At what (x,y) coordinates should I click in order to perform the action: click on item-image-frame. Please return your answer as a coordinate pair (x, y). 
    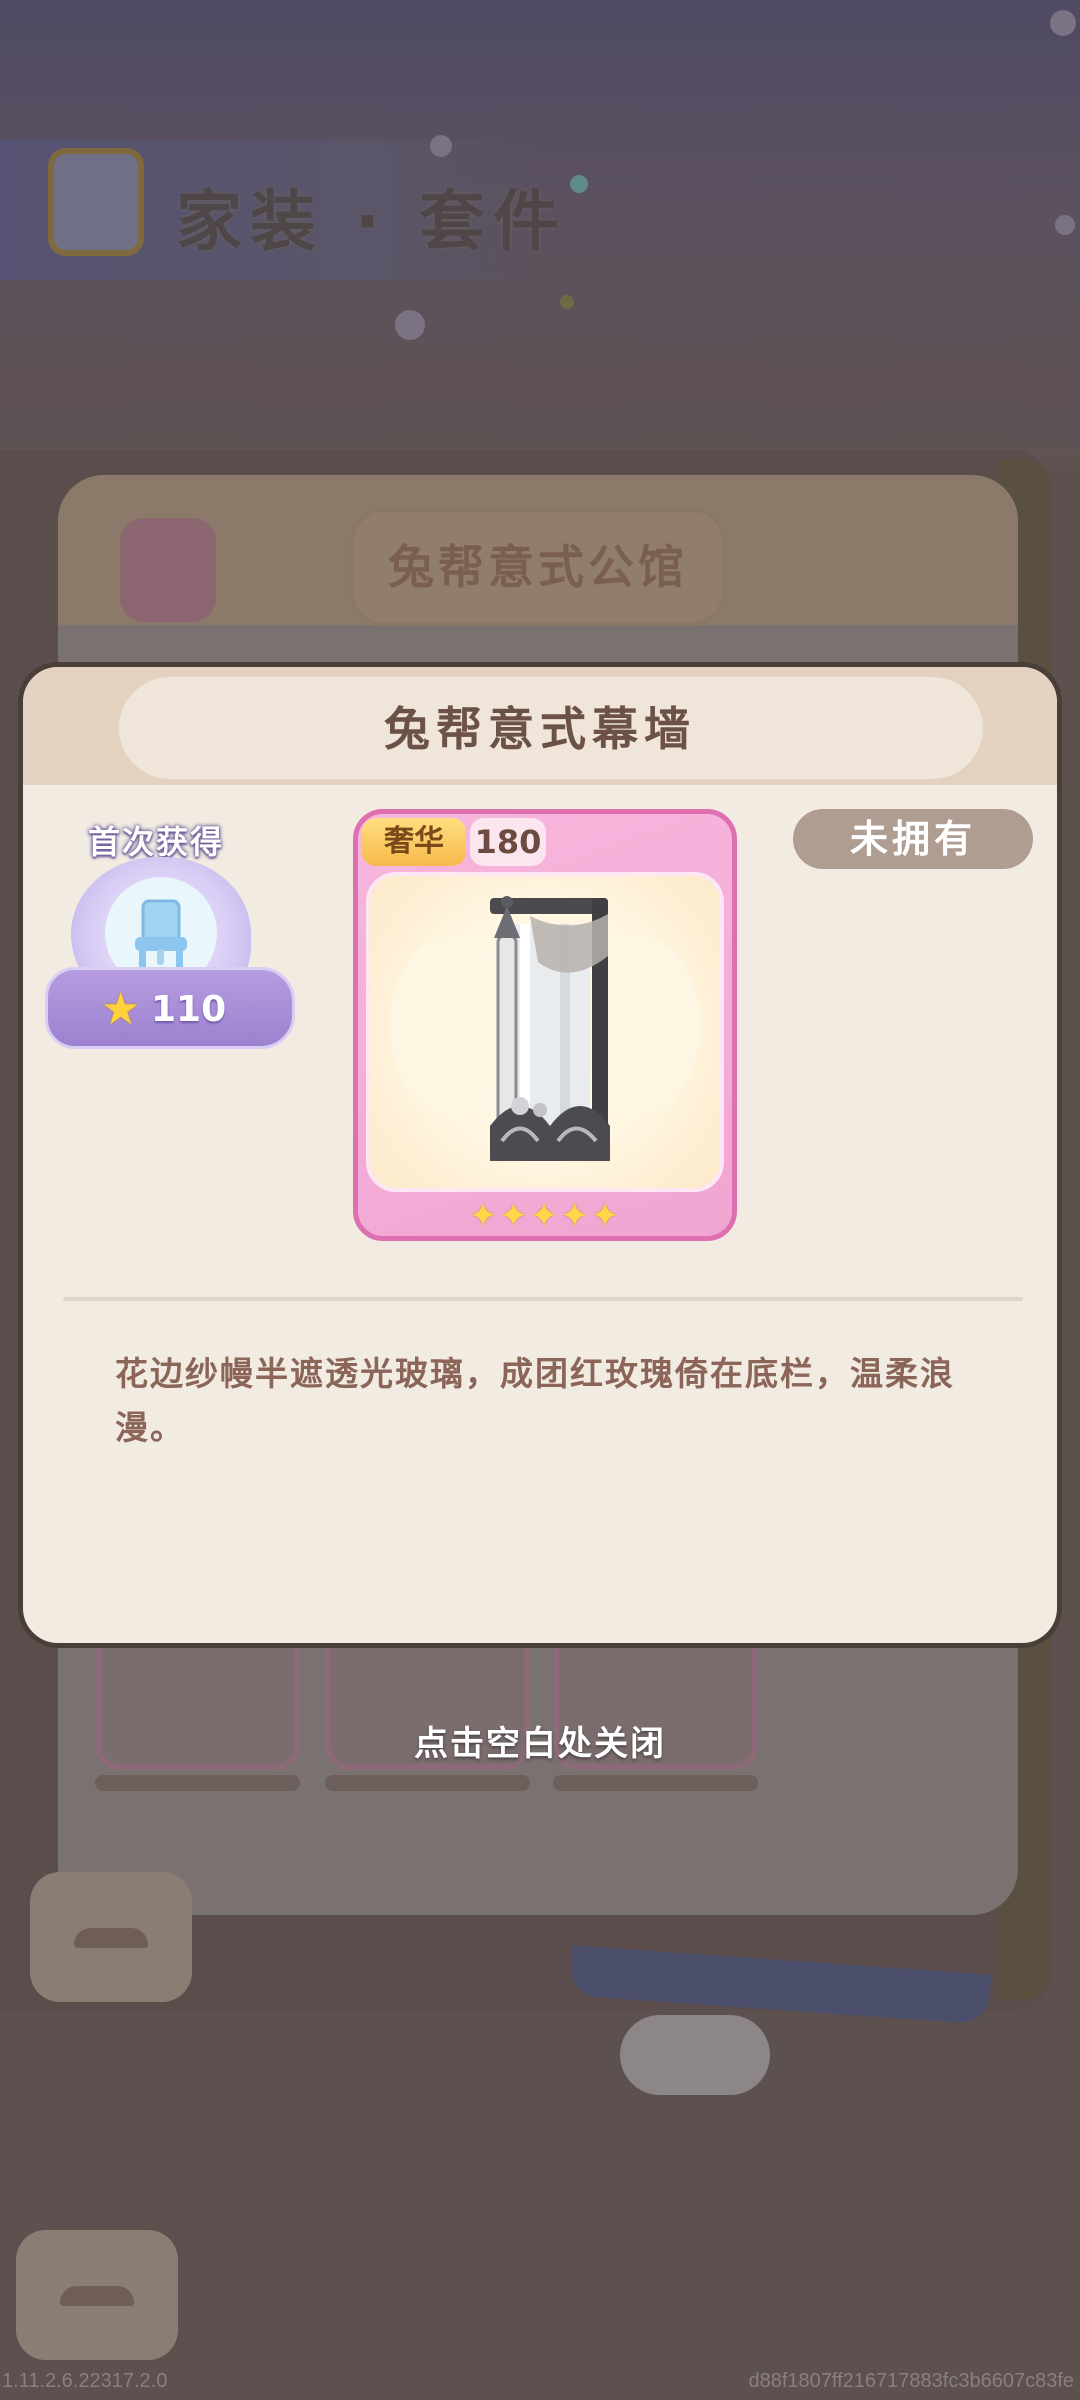
    Looking at the image, I should click on (545, 1032).